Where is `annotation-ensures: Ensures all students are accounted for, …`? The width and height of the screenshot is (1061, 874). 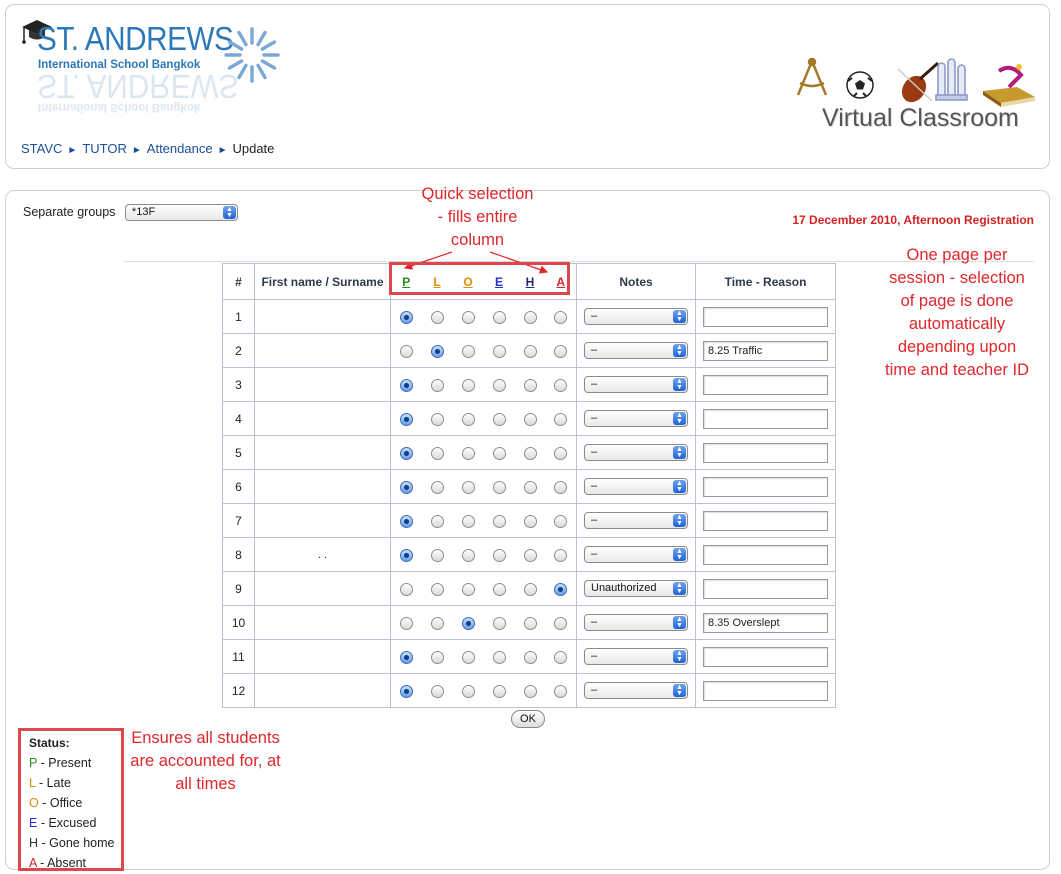 annotation-ensures: Ensures all students are accounted for, … is located at coordinates (205, 761).